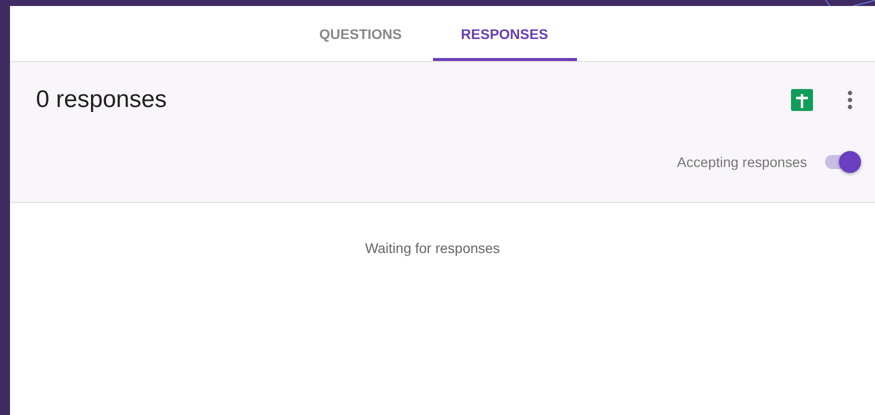 The height and width of the screenshot is (415, 875). Describe the element at coordinates (101, 100) in the screenshot. I see `response-count: 0 responses` at that location.